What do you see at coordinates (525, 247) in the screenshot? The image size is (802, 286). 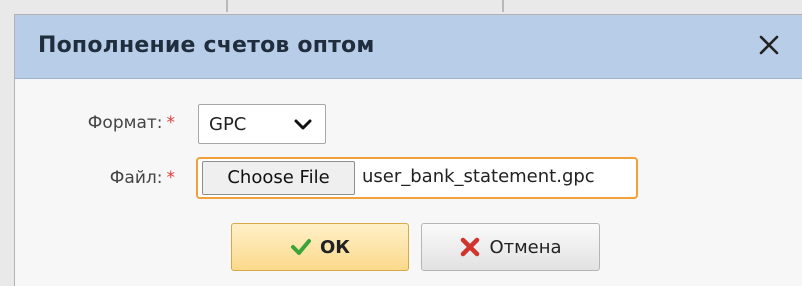 I see `cancel-button-label: Отмена` at bounding box center [525, 247].